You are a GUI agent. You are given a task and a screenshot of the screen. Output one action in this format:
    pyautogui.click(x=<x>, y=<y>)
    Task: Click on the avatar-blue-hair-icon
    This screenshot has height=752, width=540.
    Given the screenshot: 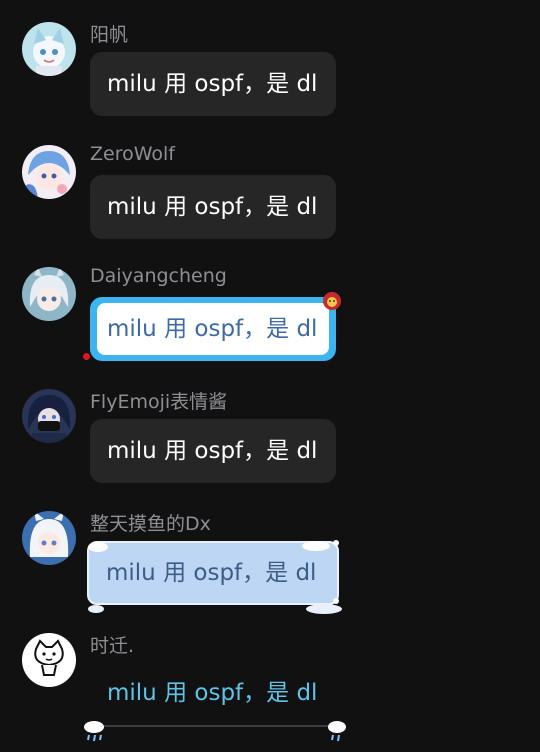 What is the action you would take?
    pyautogui.click(x=49, y=172)
    